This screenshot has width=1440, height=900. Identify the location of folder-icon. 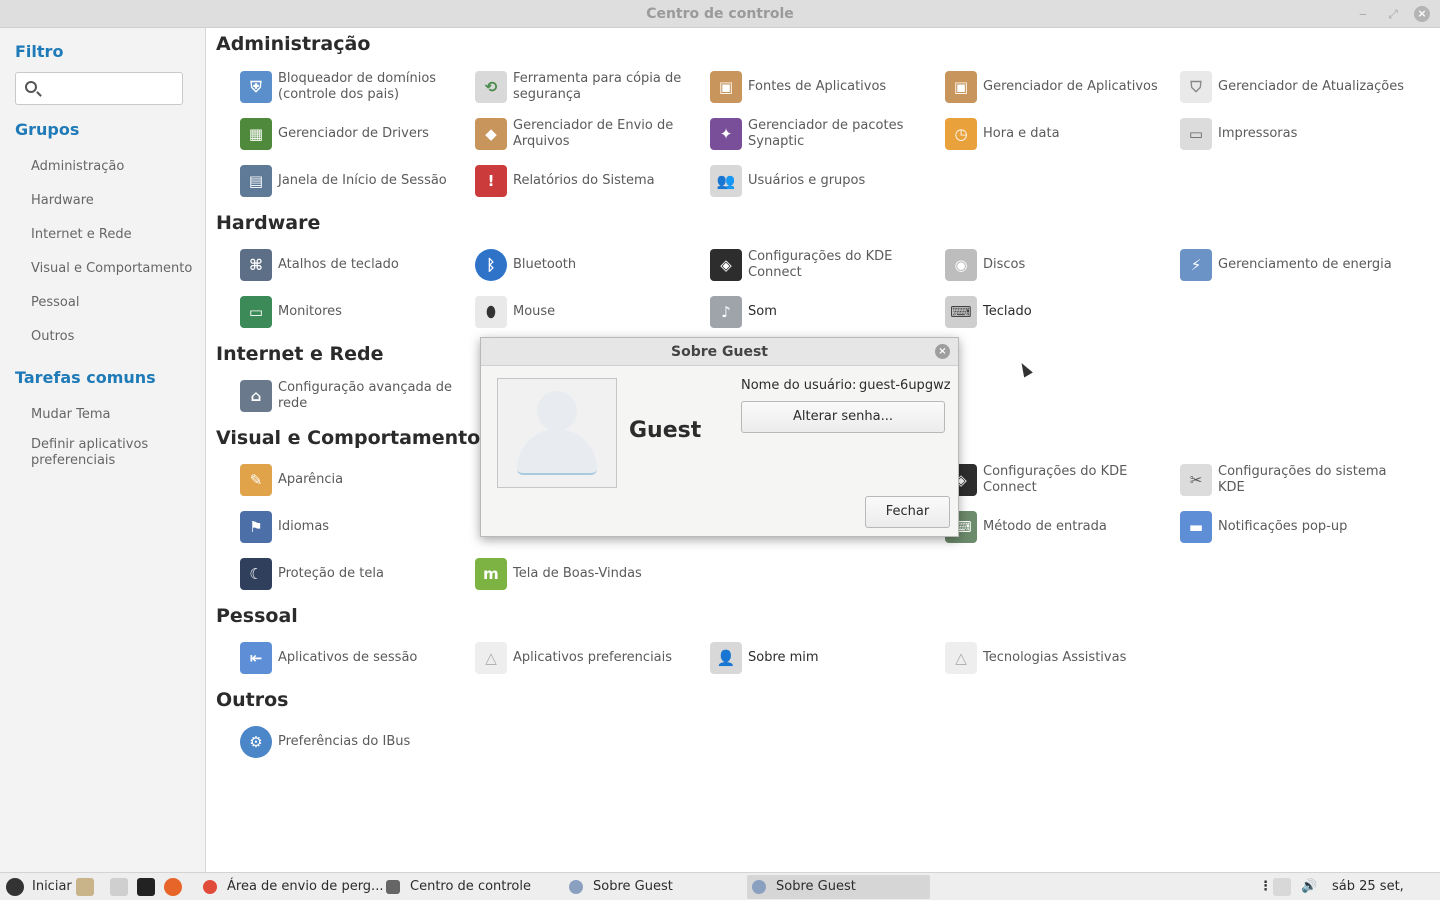
(85, 887).